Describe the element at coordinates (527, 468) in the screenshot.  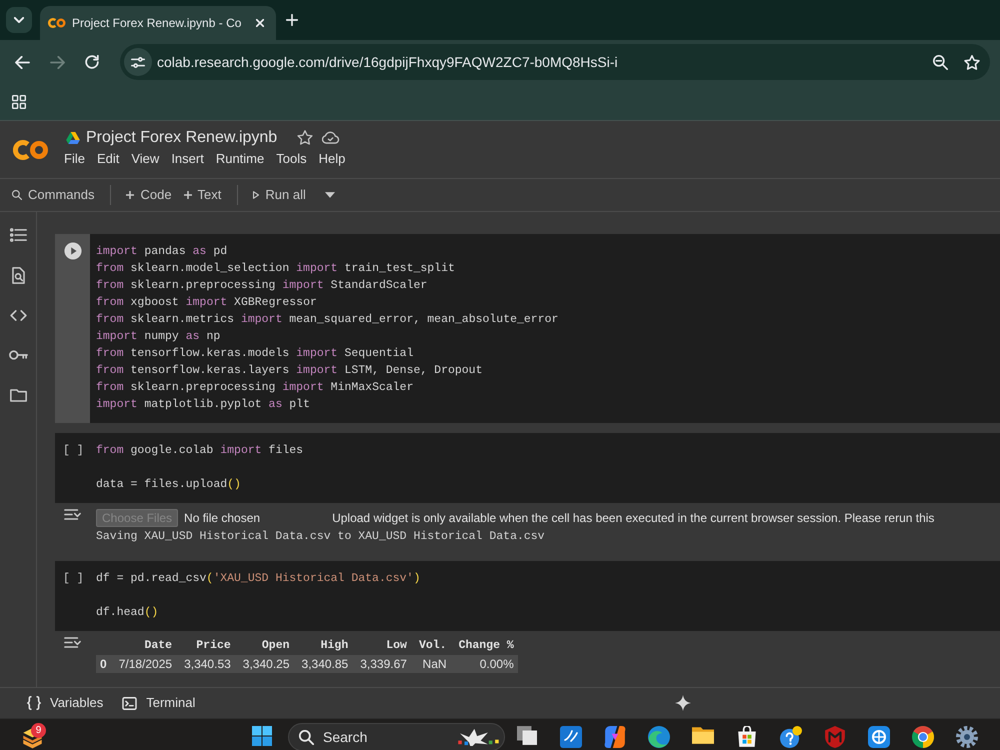
I see `code-cell: [ ] from google.colab import files data = files.upload()` at that location.